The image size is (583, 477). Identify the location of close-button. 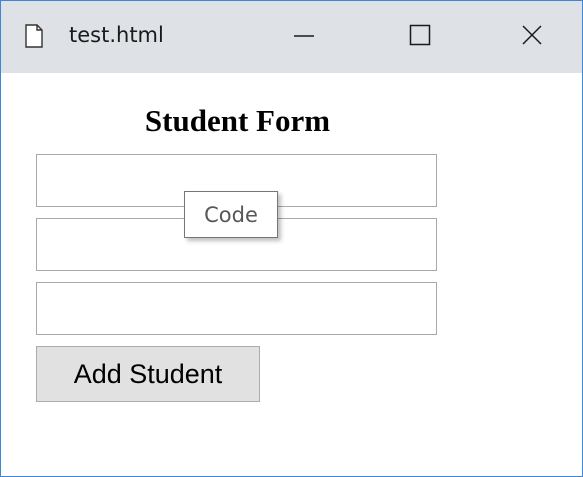
(532, 37).